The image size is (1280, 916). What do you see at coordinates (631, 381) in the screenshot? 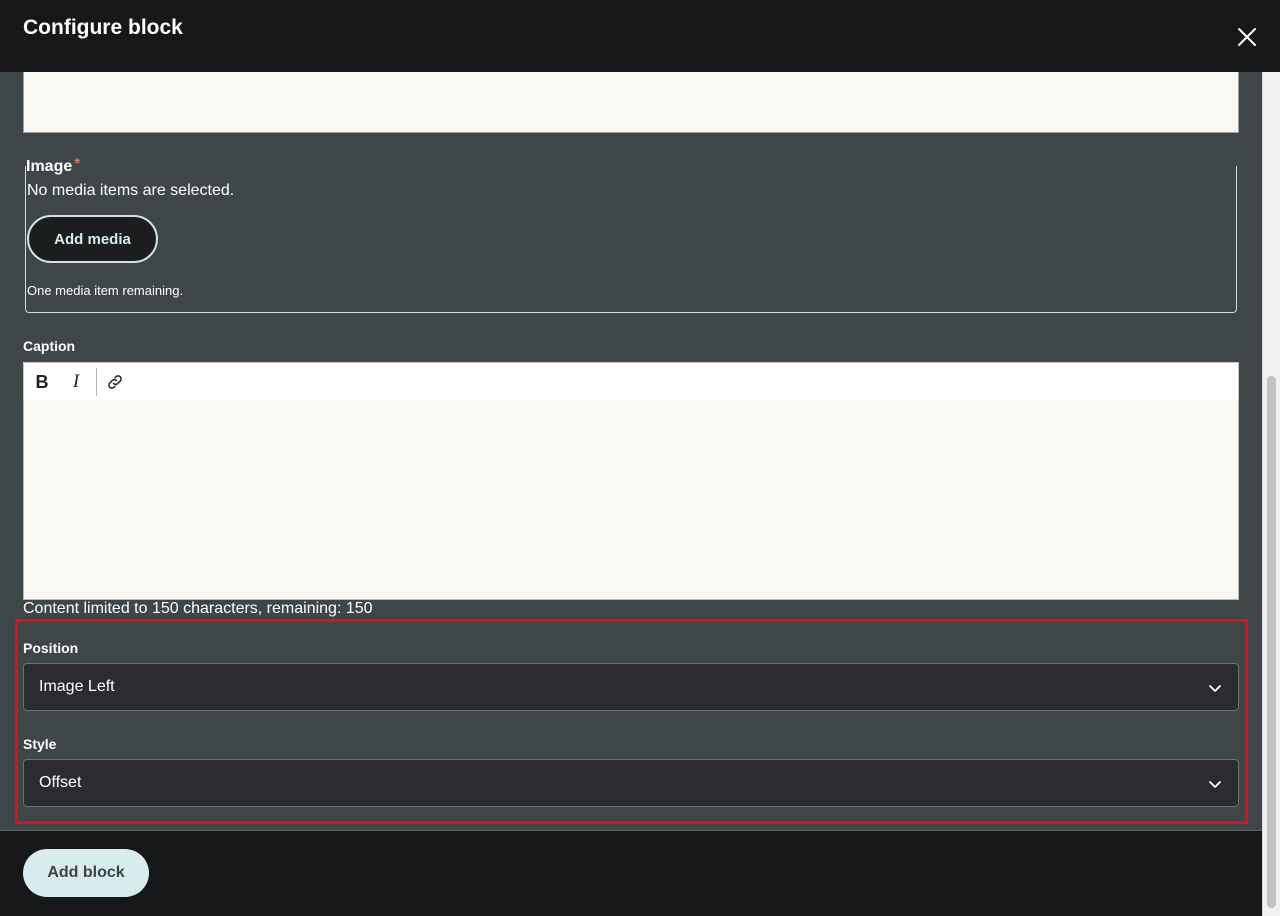
I see `editor-toolbar: B I` at bounding box center [631, 381].